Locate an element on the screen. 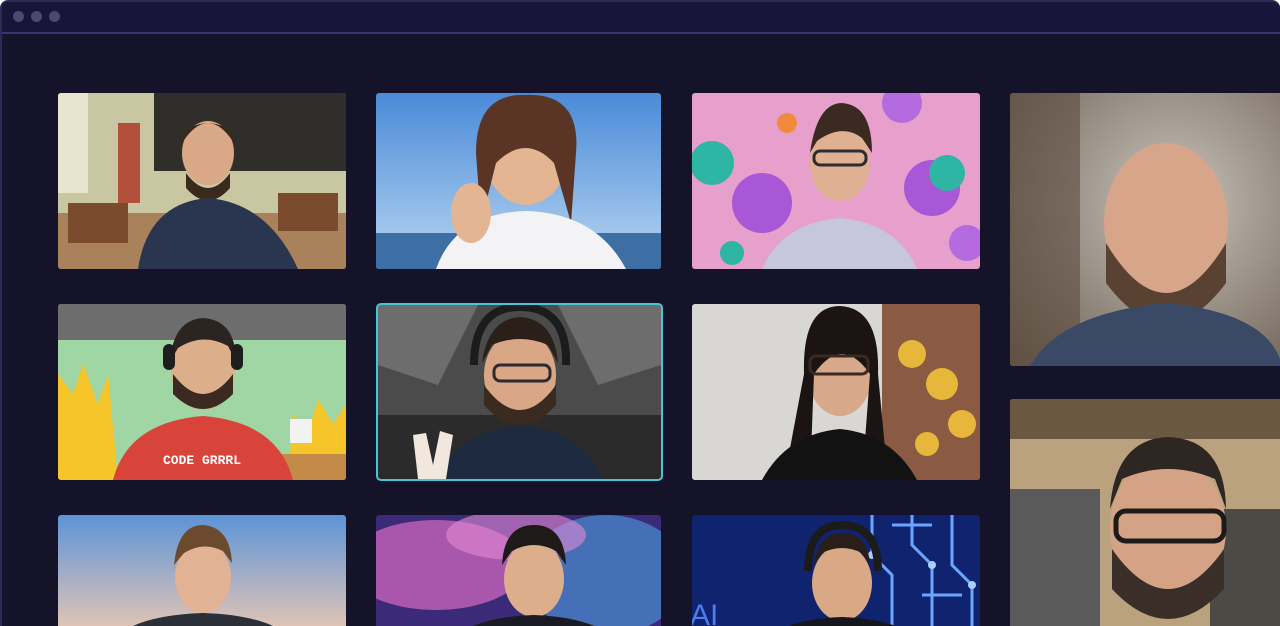  participant-tile-beach is located at coordinates (518, 181).